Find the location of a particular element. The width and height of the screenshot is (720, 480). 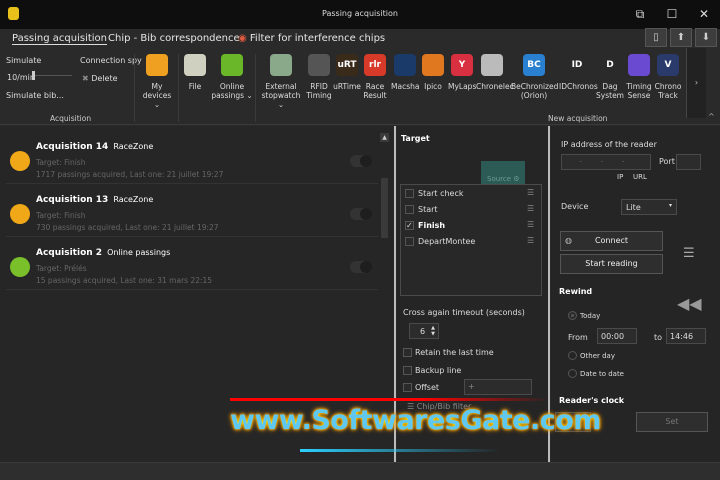

offset-checkbox is located at coordinates (407, 387).